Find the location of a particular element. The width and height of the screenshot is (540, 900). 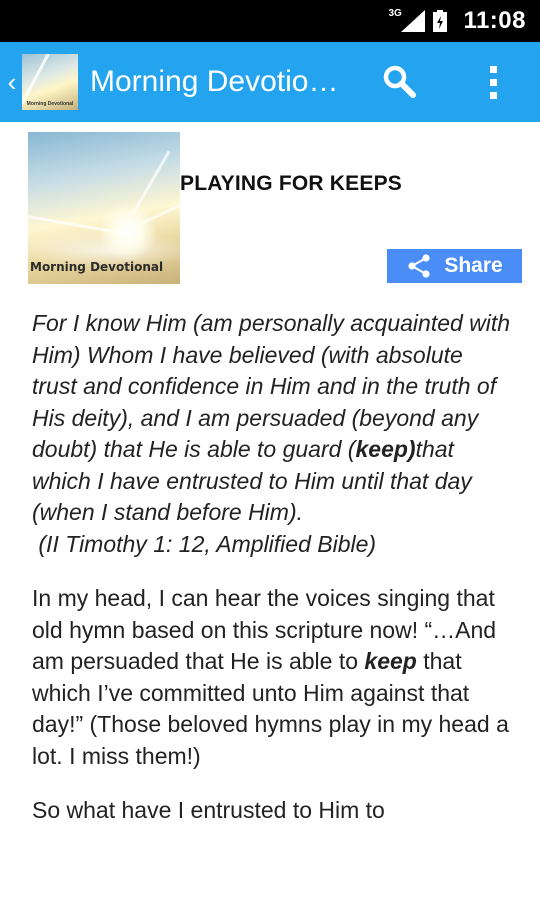

search-button is located at coordinates (400, 82).